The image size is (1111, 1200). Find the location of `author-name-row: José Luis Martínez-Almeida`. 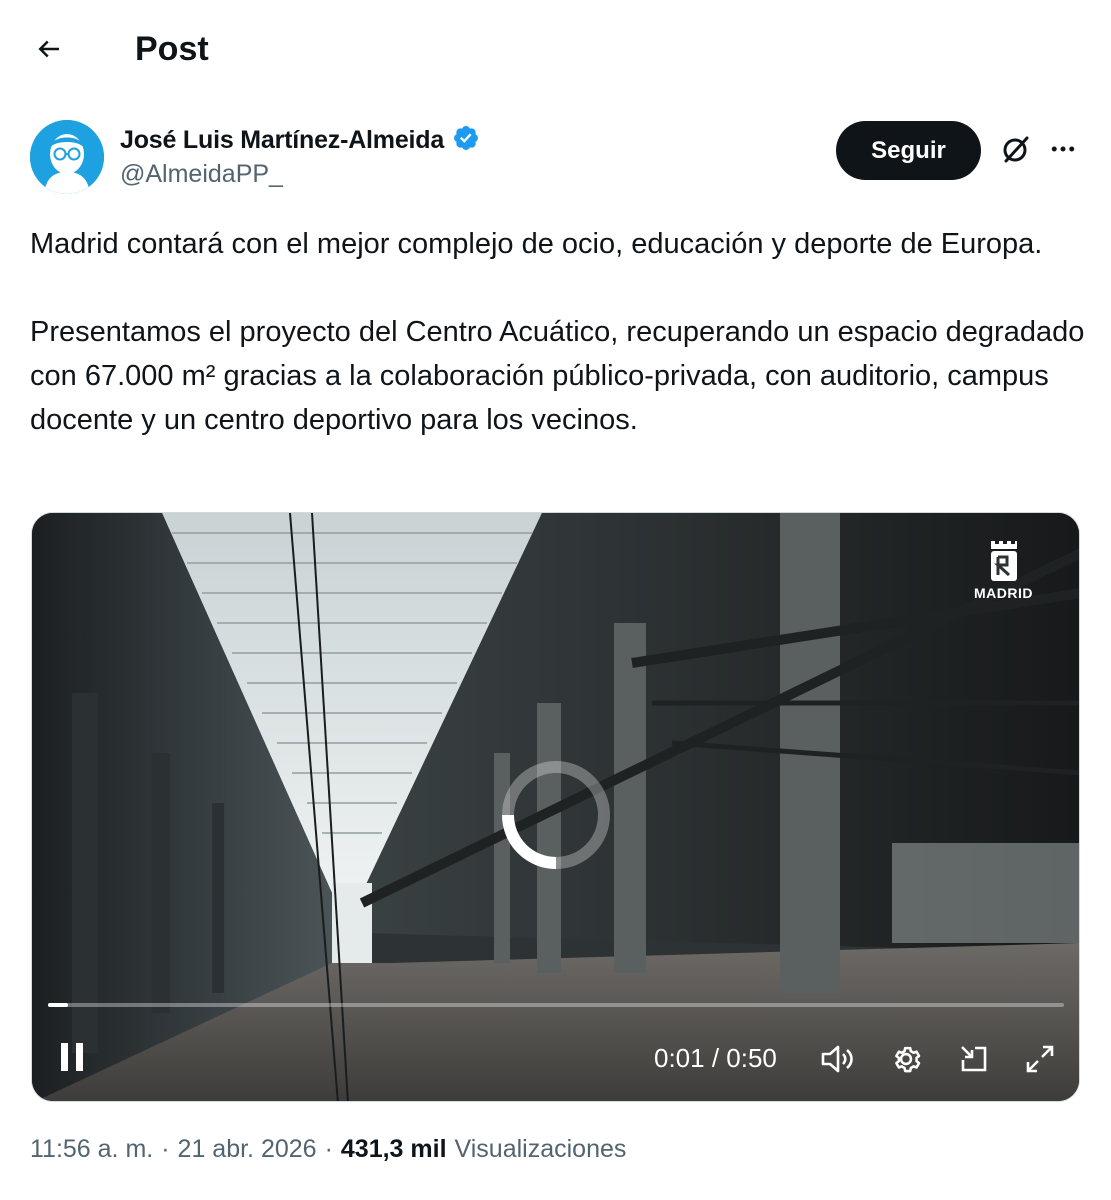

author-name-row: José Luis Martínez-Almeida is located at coordinates (300, 140).